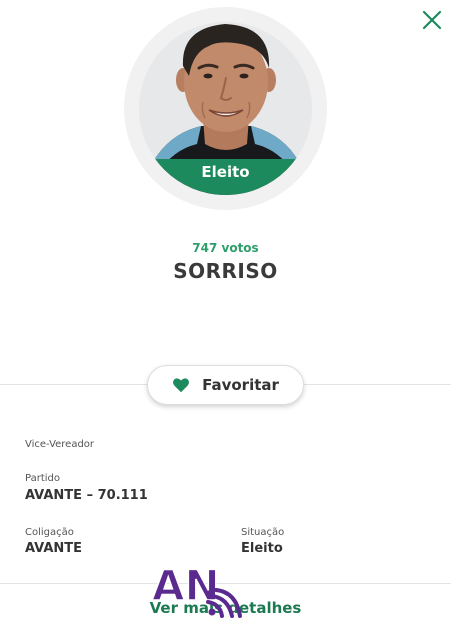 The width and height of the screenshot is (455, 629). I want to click on role-label: Vice-Vereador, so click(60, 444).